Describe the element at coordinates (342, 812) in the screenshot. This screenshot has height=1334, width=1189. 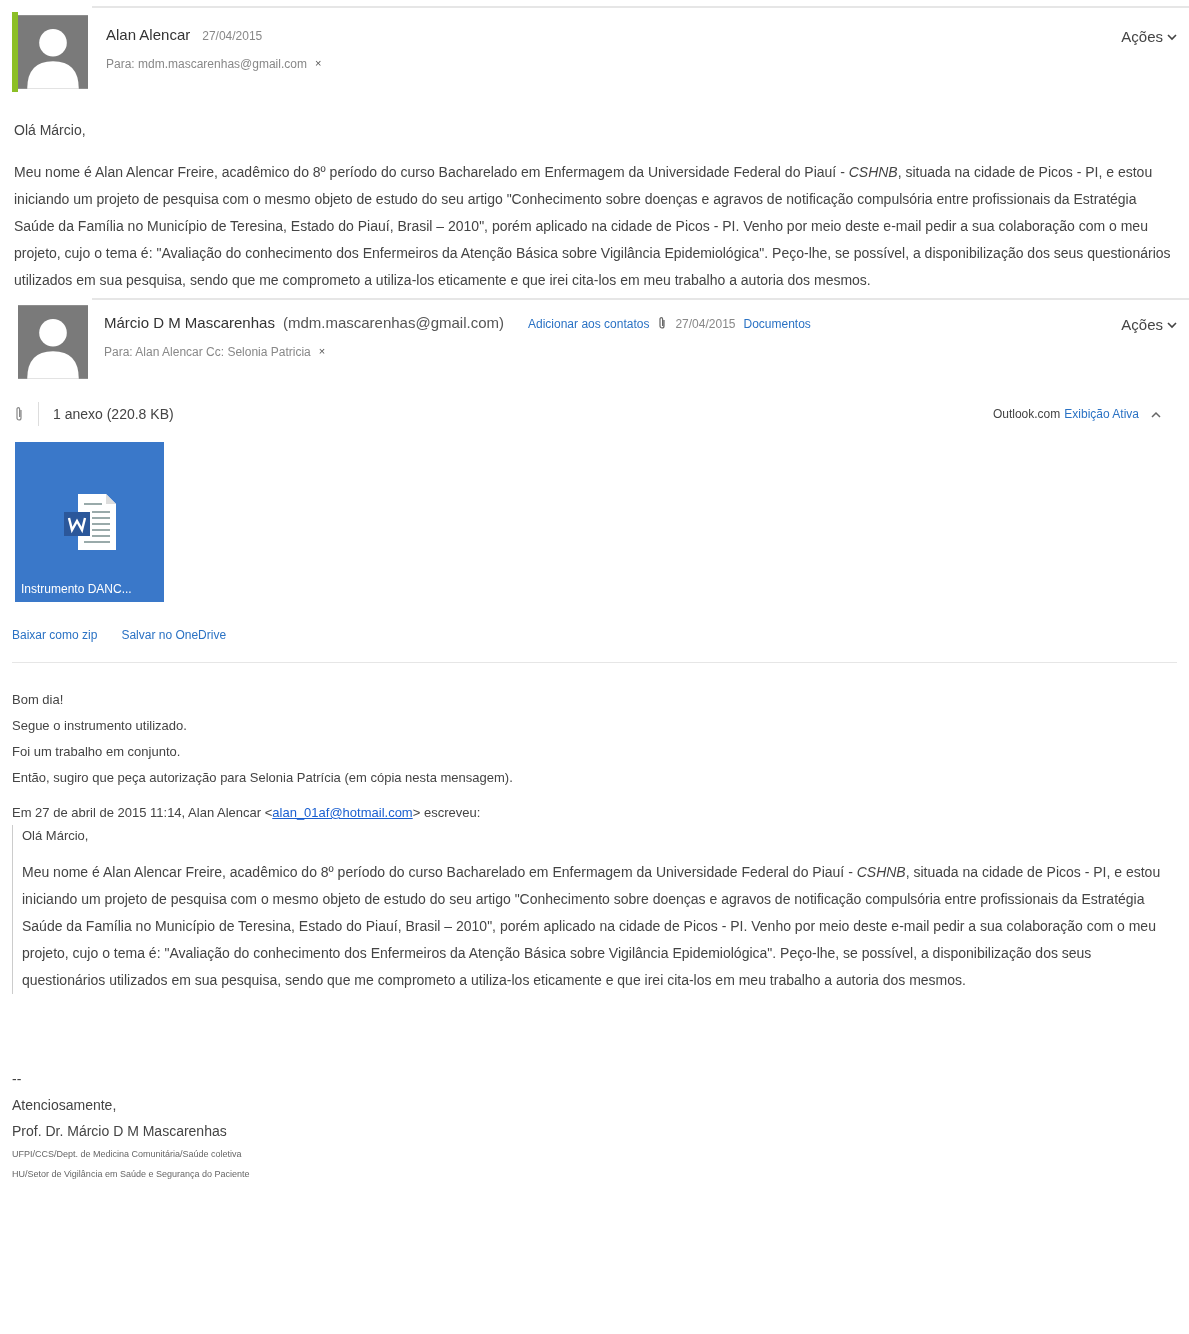
I see `email-link: alan_01af@hotmail.com` at that location.